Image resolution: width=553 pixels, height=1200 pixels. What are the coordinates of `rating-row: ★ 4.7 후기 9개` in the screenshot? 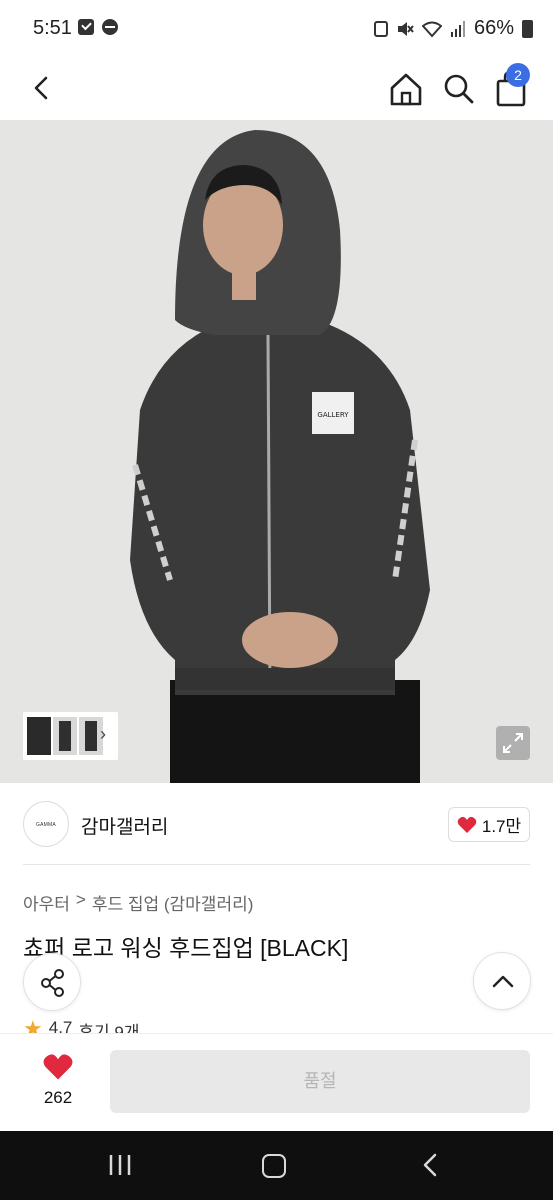 It's located at (81, 1026).